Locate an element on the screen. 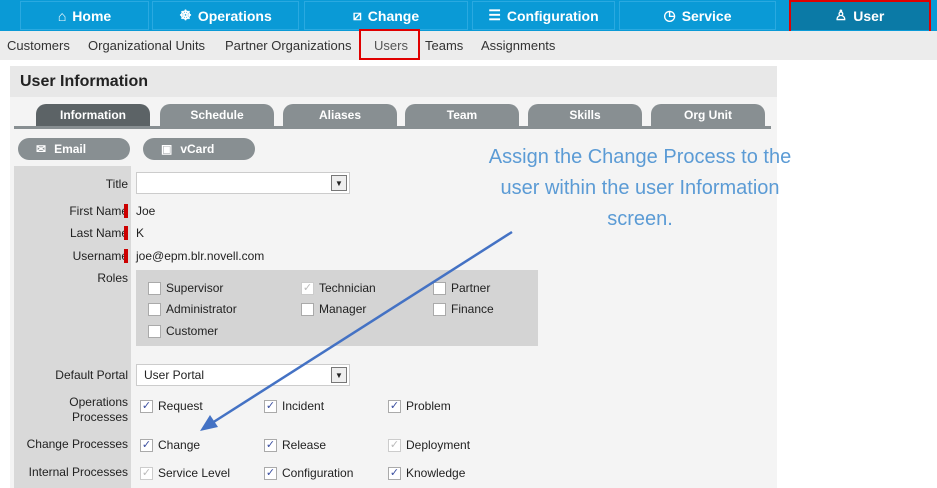 Image resolution: width=937 pixels, height=488 pixels. annotation-arrow is located at coordinates (356, 330).